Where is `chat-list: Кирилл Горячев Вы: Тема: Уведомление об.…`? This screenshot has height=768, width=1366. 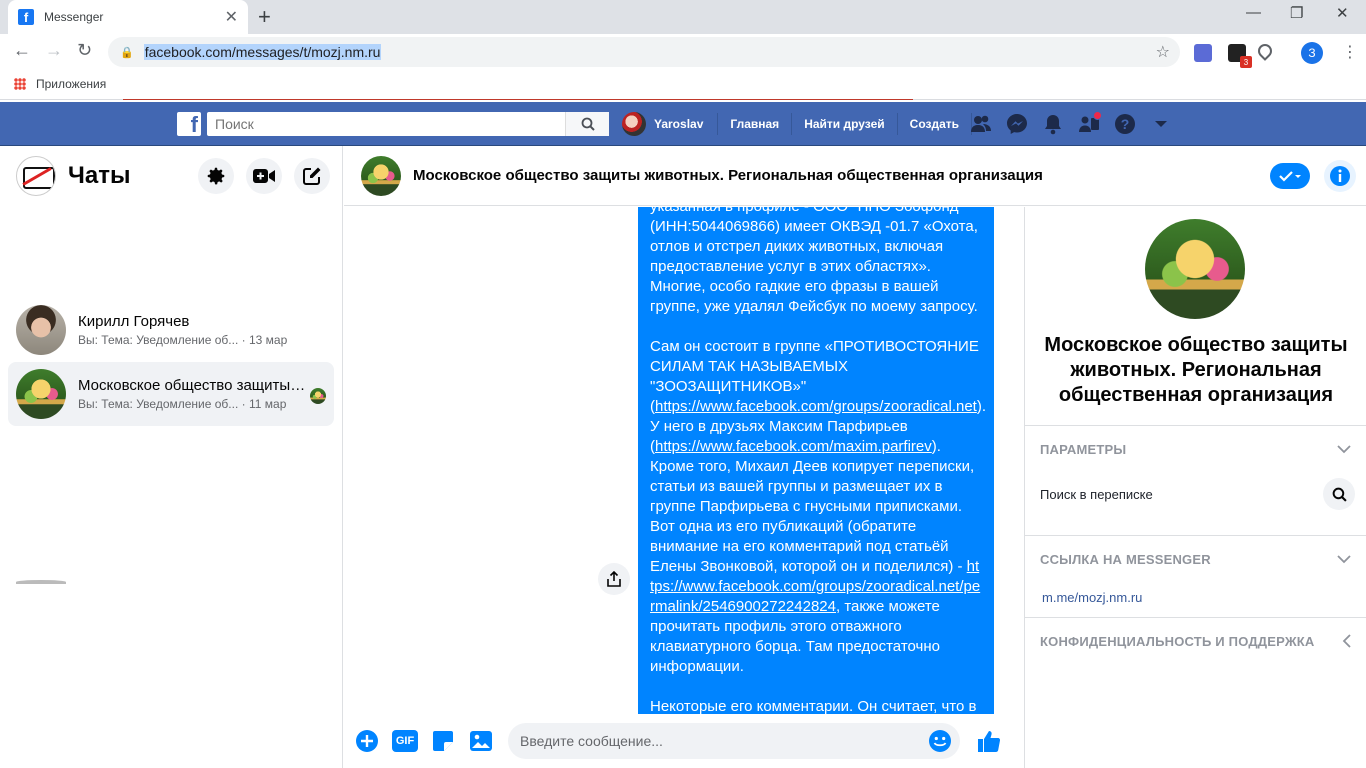 chat-list: Кирилл Горячев Вы: Тема: Уведомление об.… is located at coordinates (171, 362).